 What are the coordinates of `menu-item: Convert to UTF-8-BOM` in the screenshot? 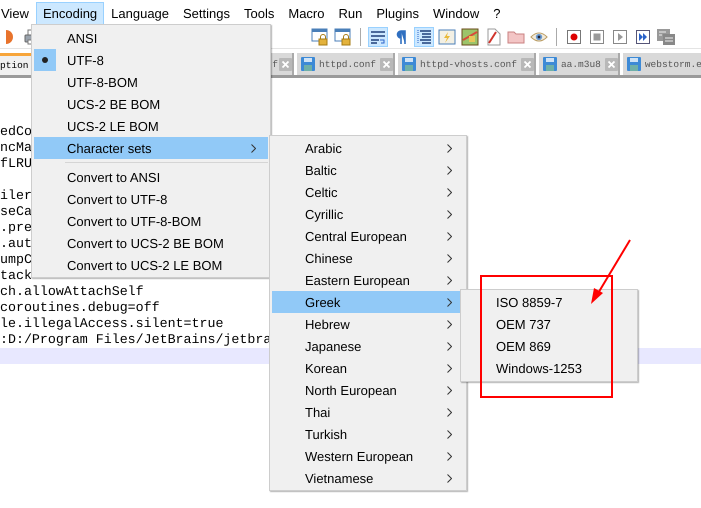 It's located at (151, 221).